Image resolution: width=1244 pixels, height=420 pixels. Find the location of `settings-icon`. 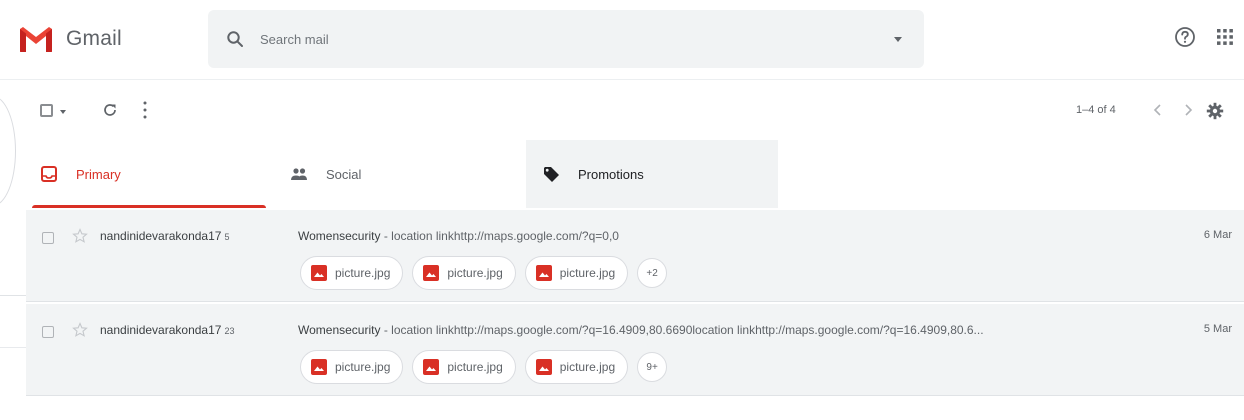

settings-icon is located at coordinates (1215, 111).